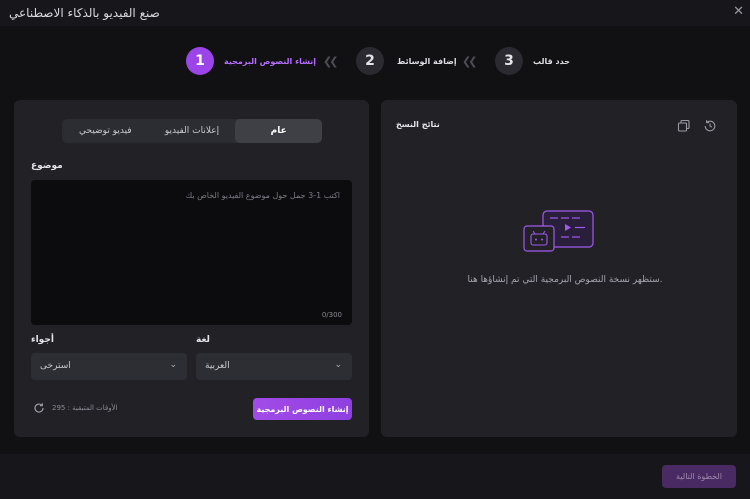 Image resolution: width=750 pixels, height=499 pixels. Describe the element at coordinates (418, 124) in the screenshot. I see `results-title: نتائج النسخ` at that location.